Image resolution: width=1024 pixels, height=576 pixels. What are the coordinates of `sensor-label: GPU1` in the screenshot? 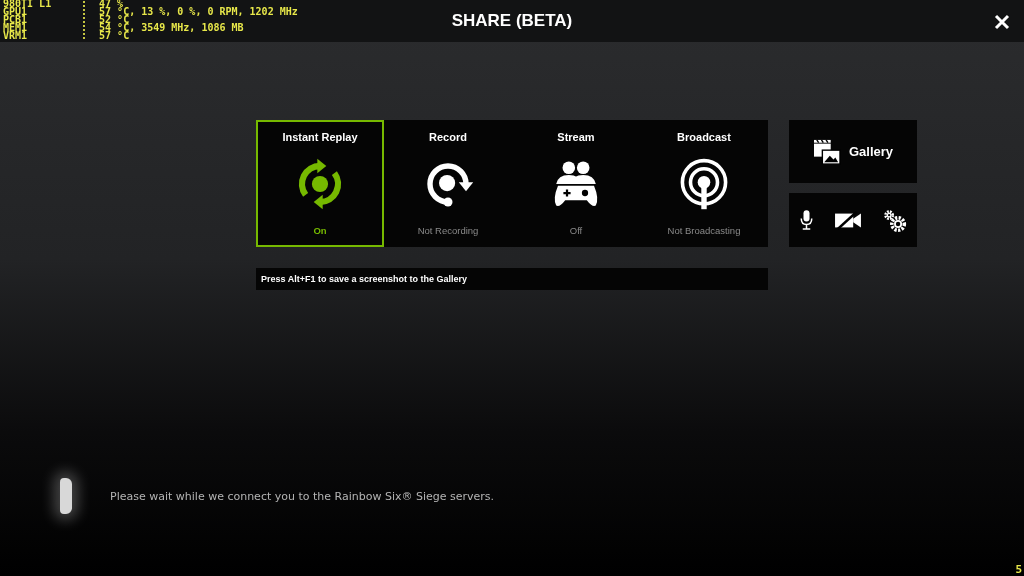 It's located at (15, 12).